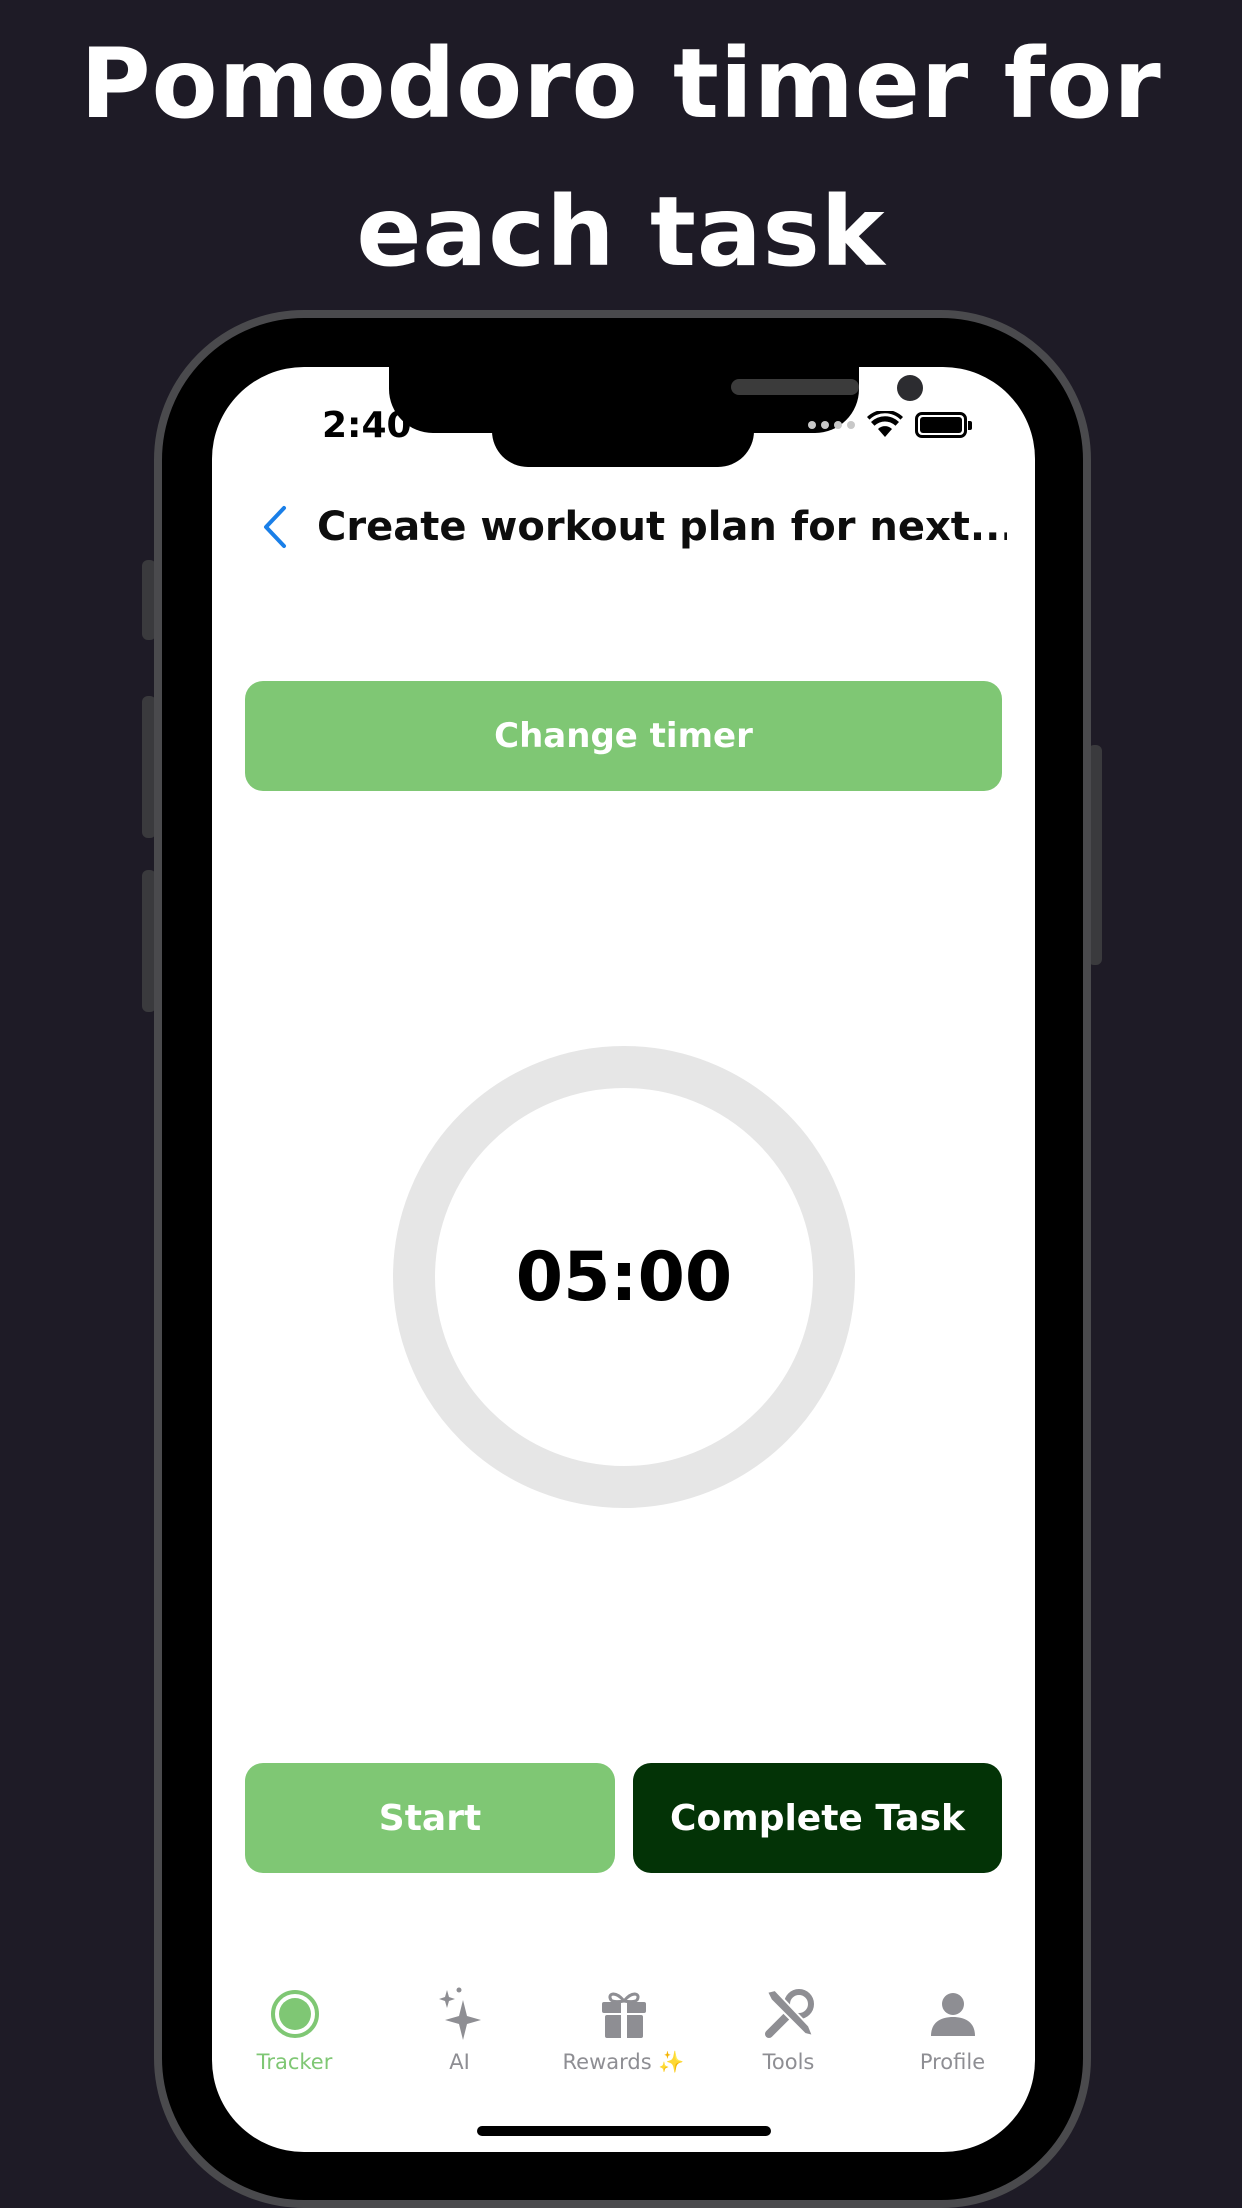  What do you see at coordinates (831, 425) in the screenshot?
I see `cellular-signal-icon` at bounding box center [831, 425].